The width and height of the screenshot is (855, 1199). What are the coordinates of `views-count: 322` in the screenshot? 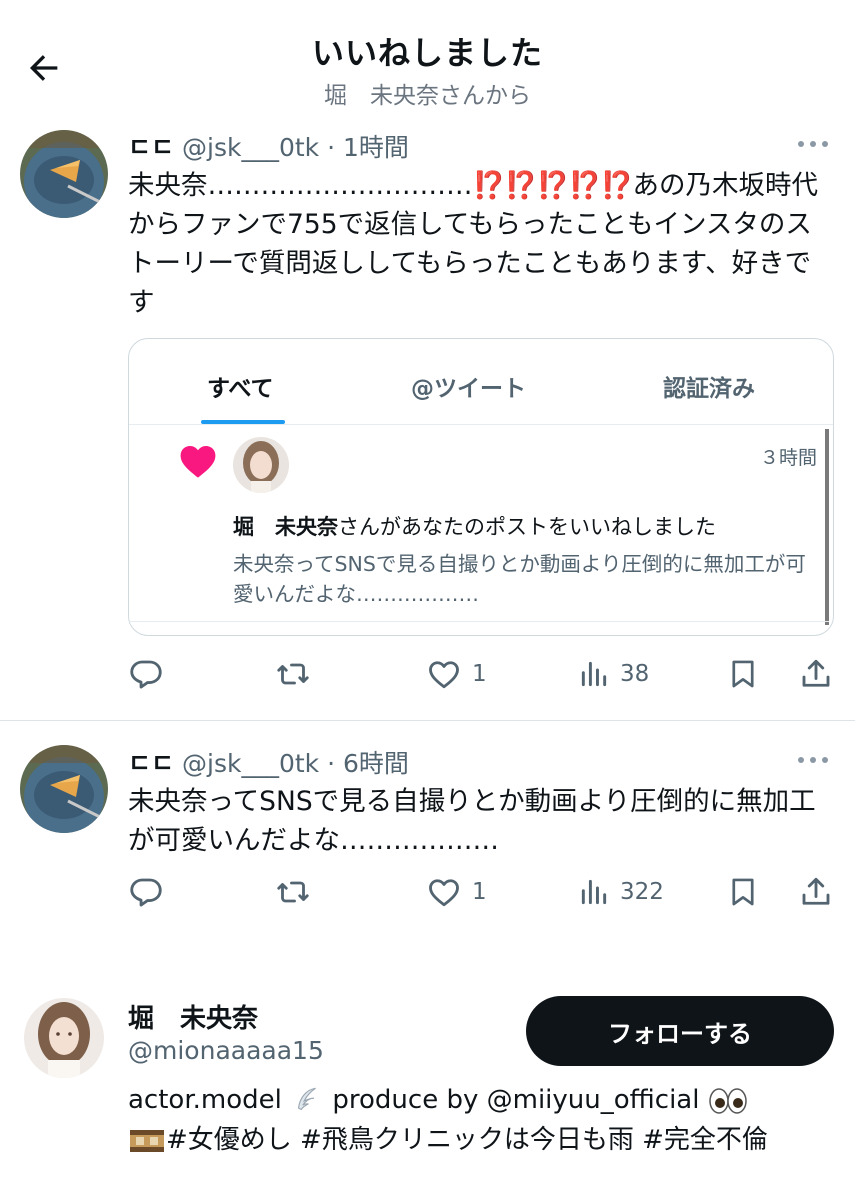 It's located at (642, 892).